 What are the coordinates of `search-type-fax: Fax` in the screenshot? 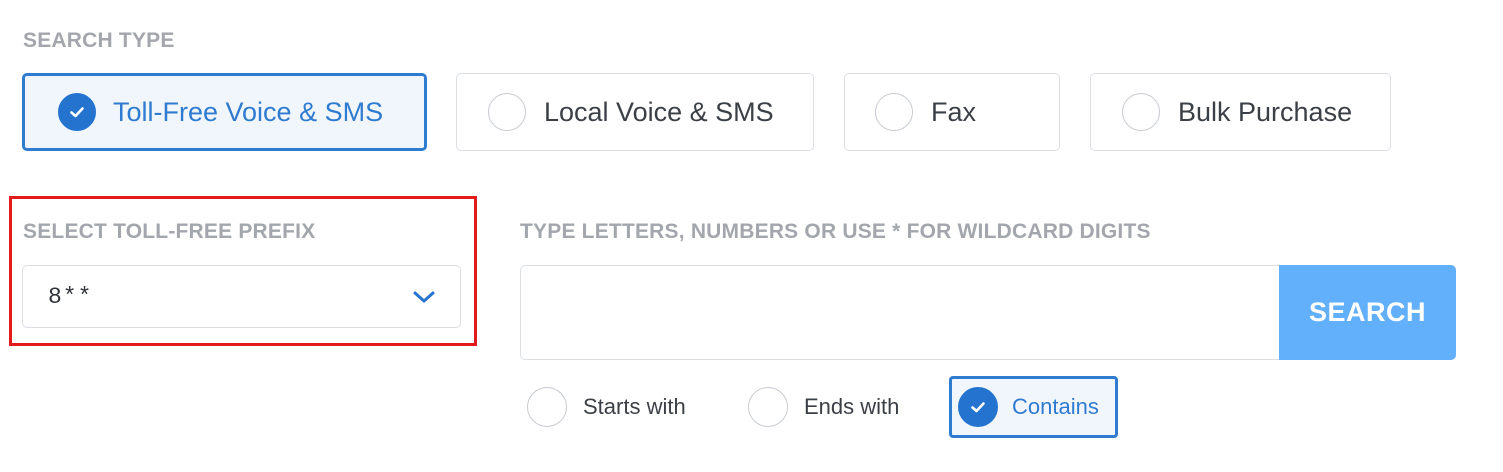 It's located at (952, 112).